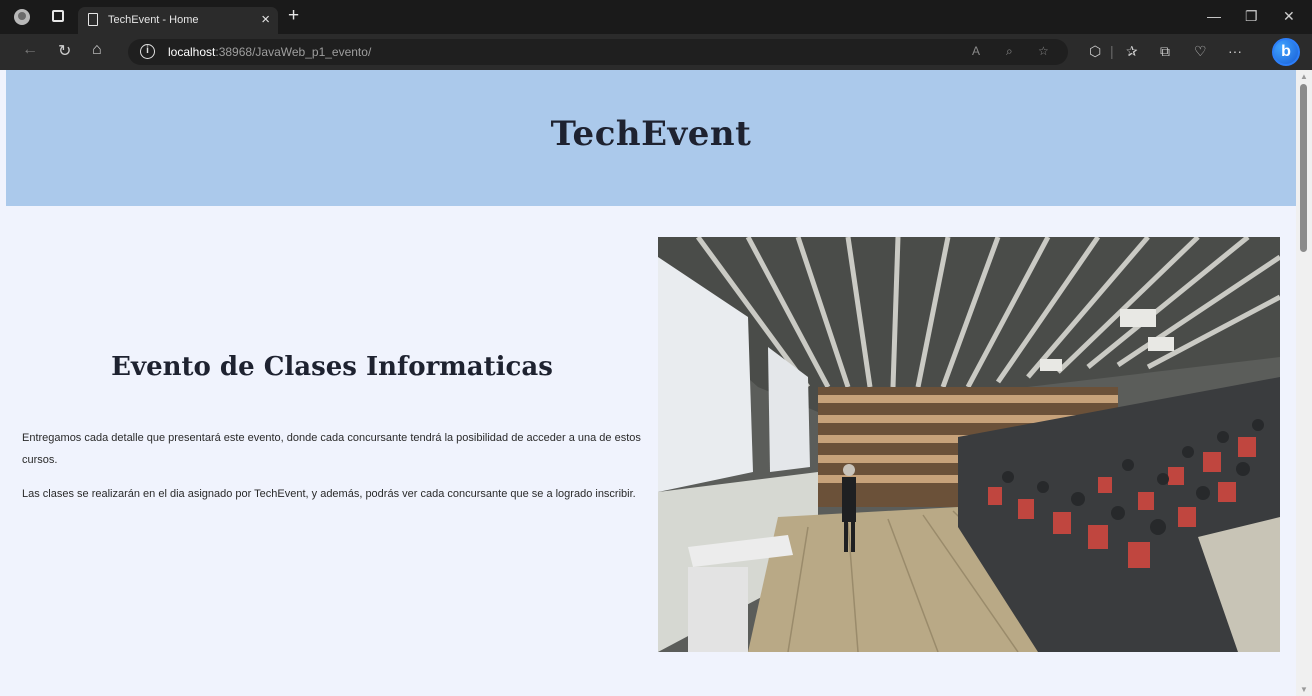 The image size is (1312, 696). I want to click on site-title: TechEvent, so click(651, 134).